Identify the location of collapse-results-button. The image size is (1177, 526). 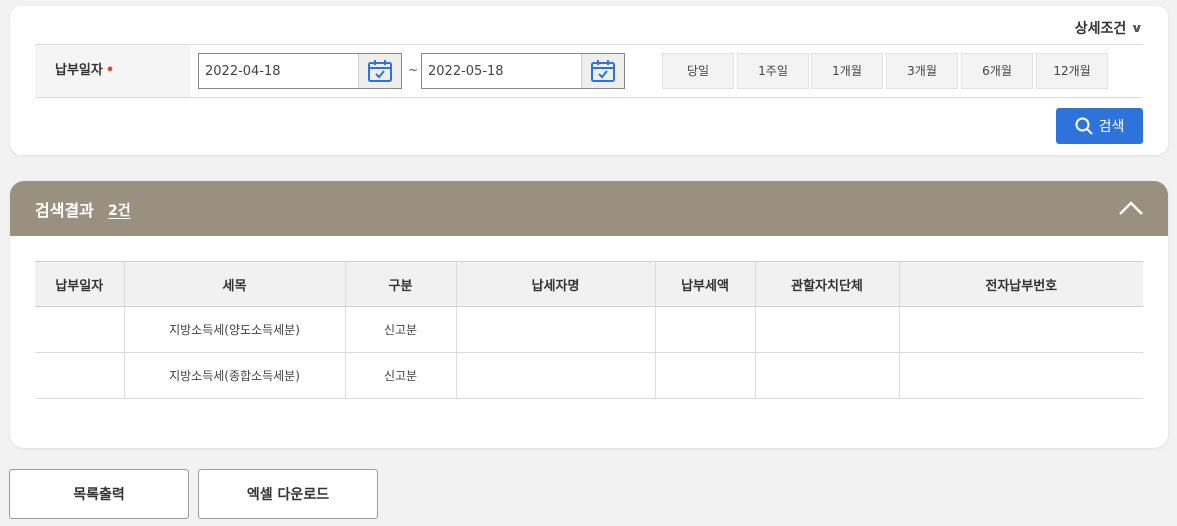
(1131, 208).